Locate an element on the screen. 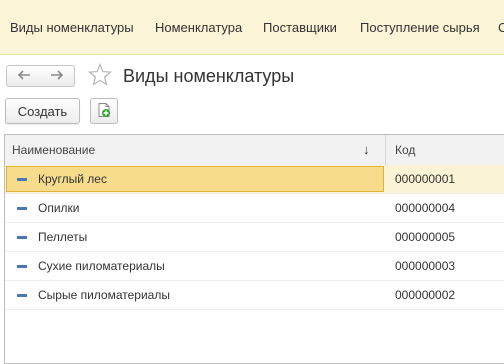  table-row: Круглый лес 000000001 is located at coordinates (254, 179).